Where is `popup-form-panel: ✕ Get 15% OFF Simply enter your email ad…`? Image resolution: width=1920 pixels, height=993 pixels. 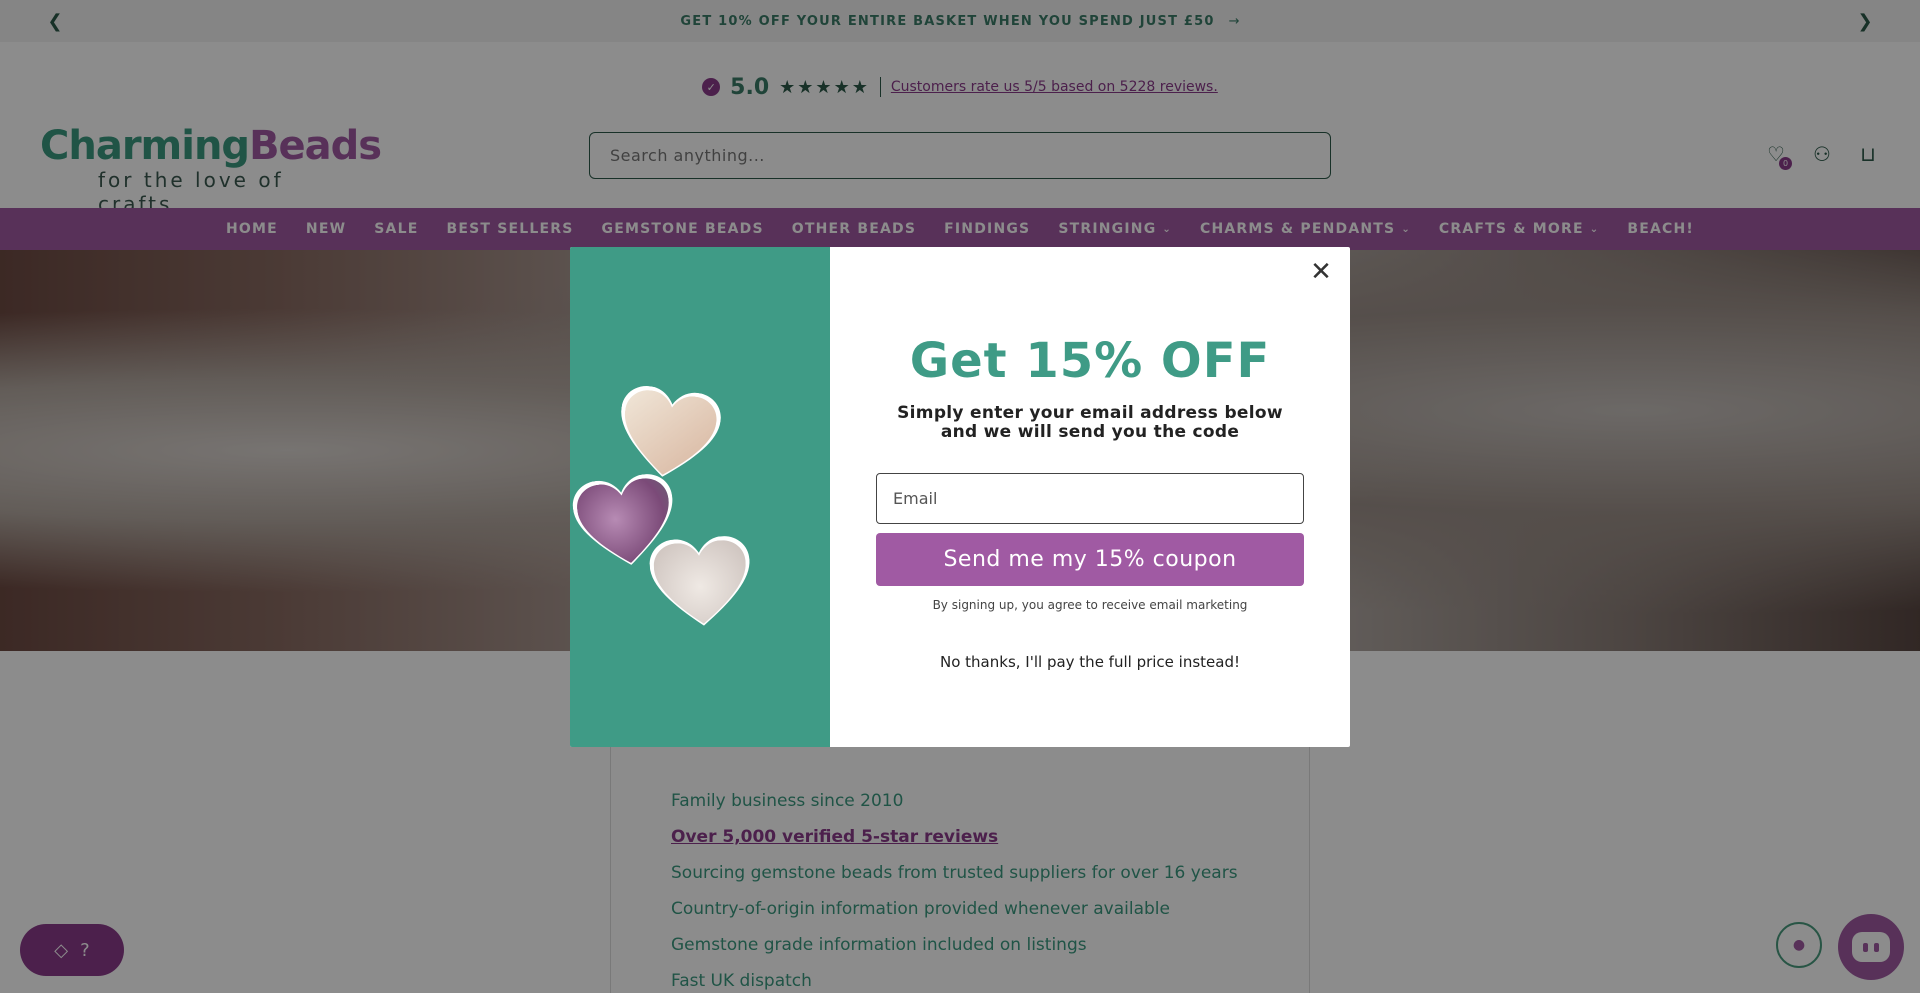 popup-form-panel: ✕ Get 15% OFF Simply enter your email ad… is located at coordinates (1090, 497).